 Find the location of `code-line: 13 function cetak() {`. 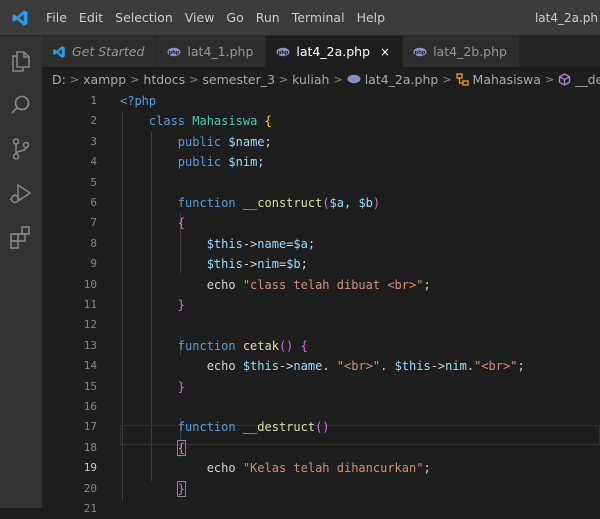

code-line: 13 function cetak() { is located at coordinates (321, 346).